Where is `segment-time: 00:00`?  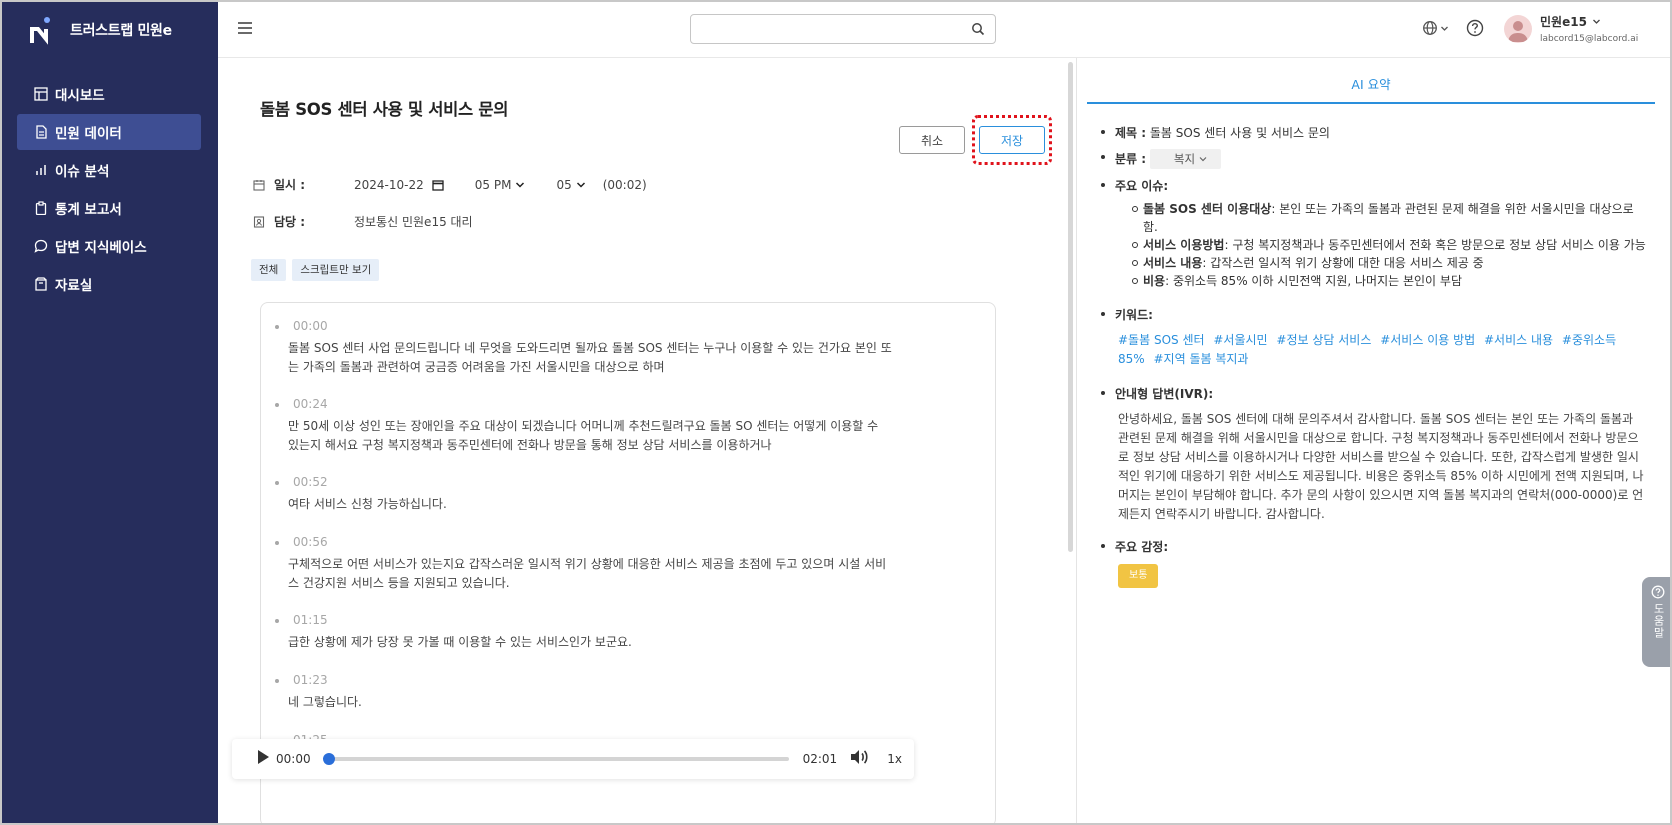
segment-time: 00:00 is located at coordinates (584, 326).